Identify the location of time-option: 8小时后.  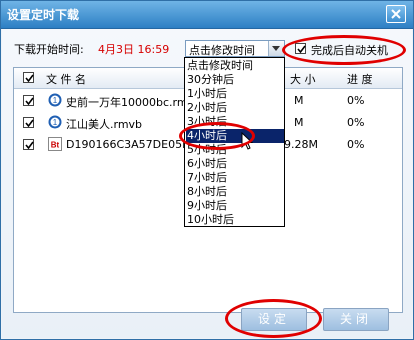
(235, 192).